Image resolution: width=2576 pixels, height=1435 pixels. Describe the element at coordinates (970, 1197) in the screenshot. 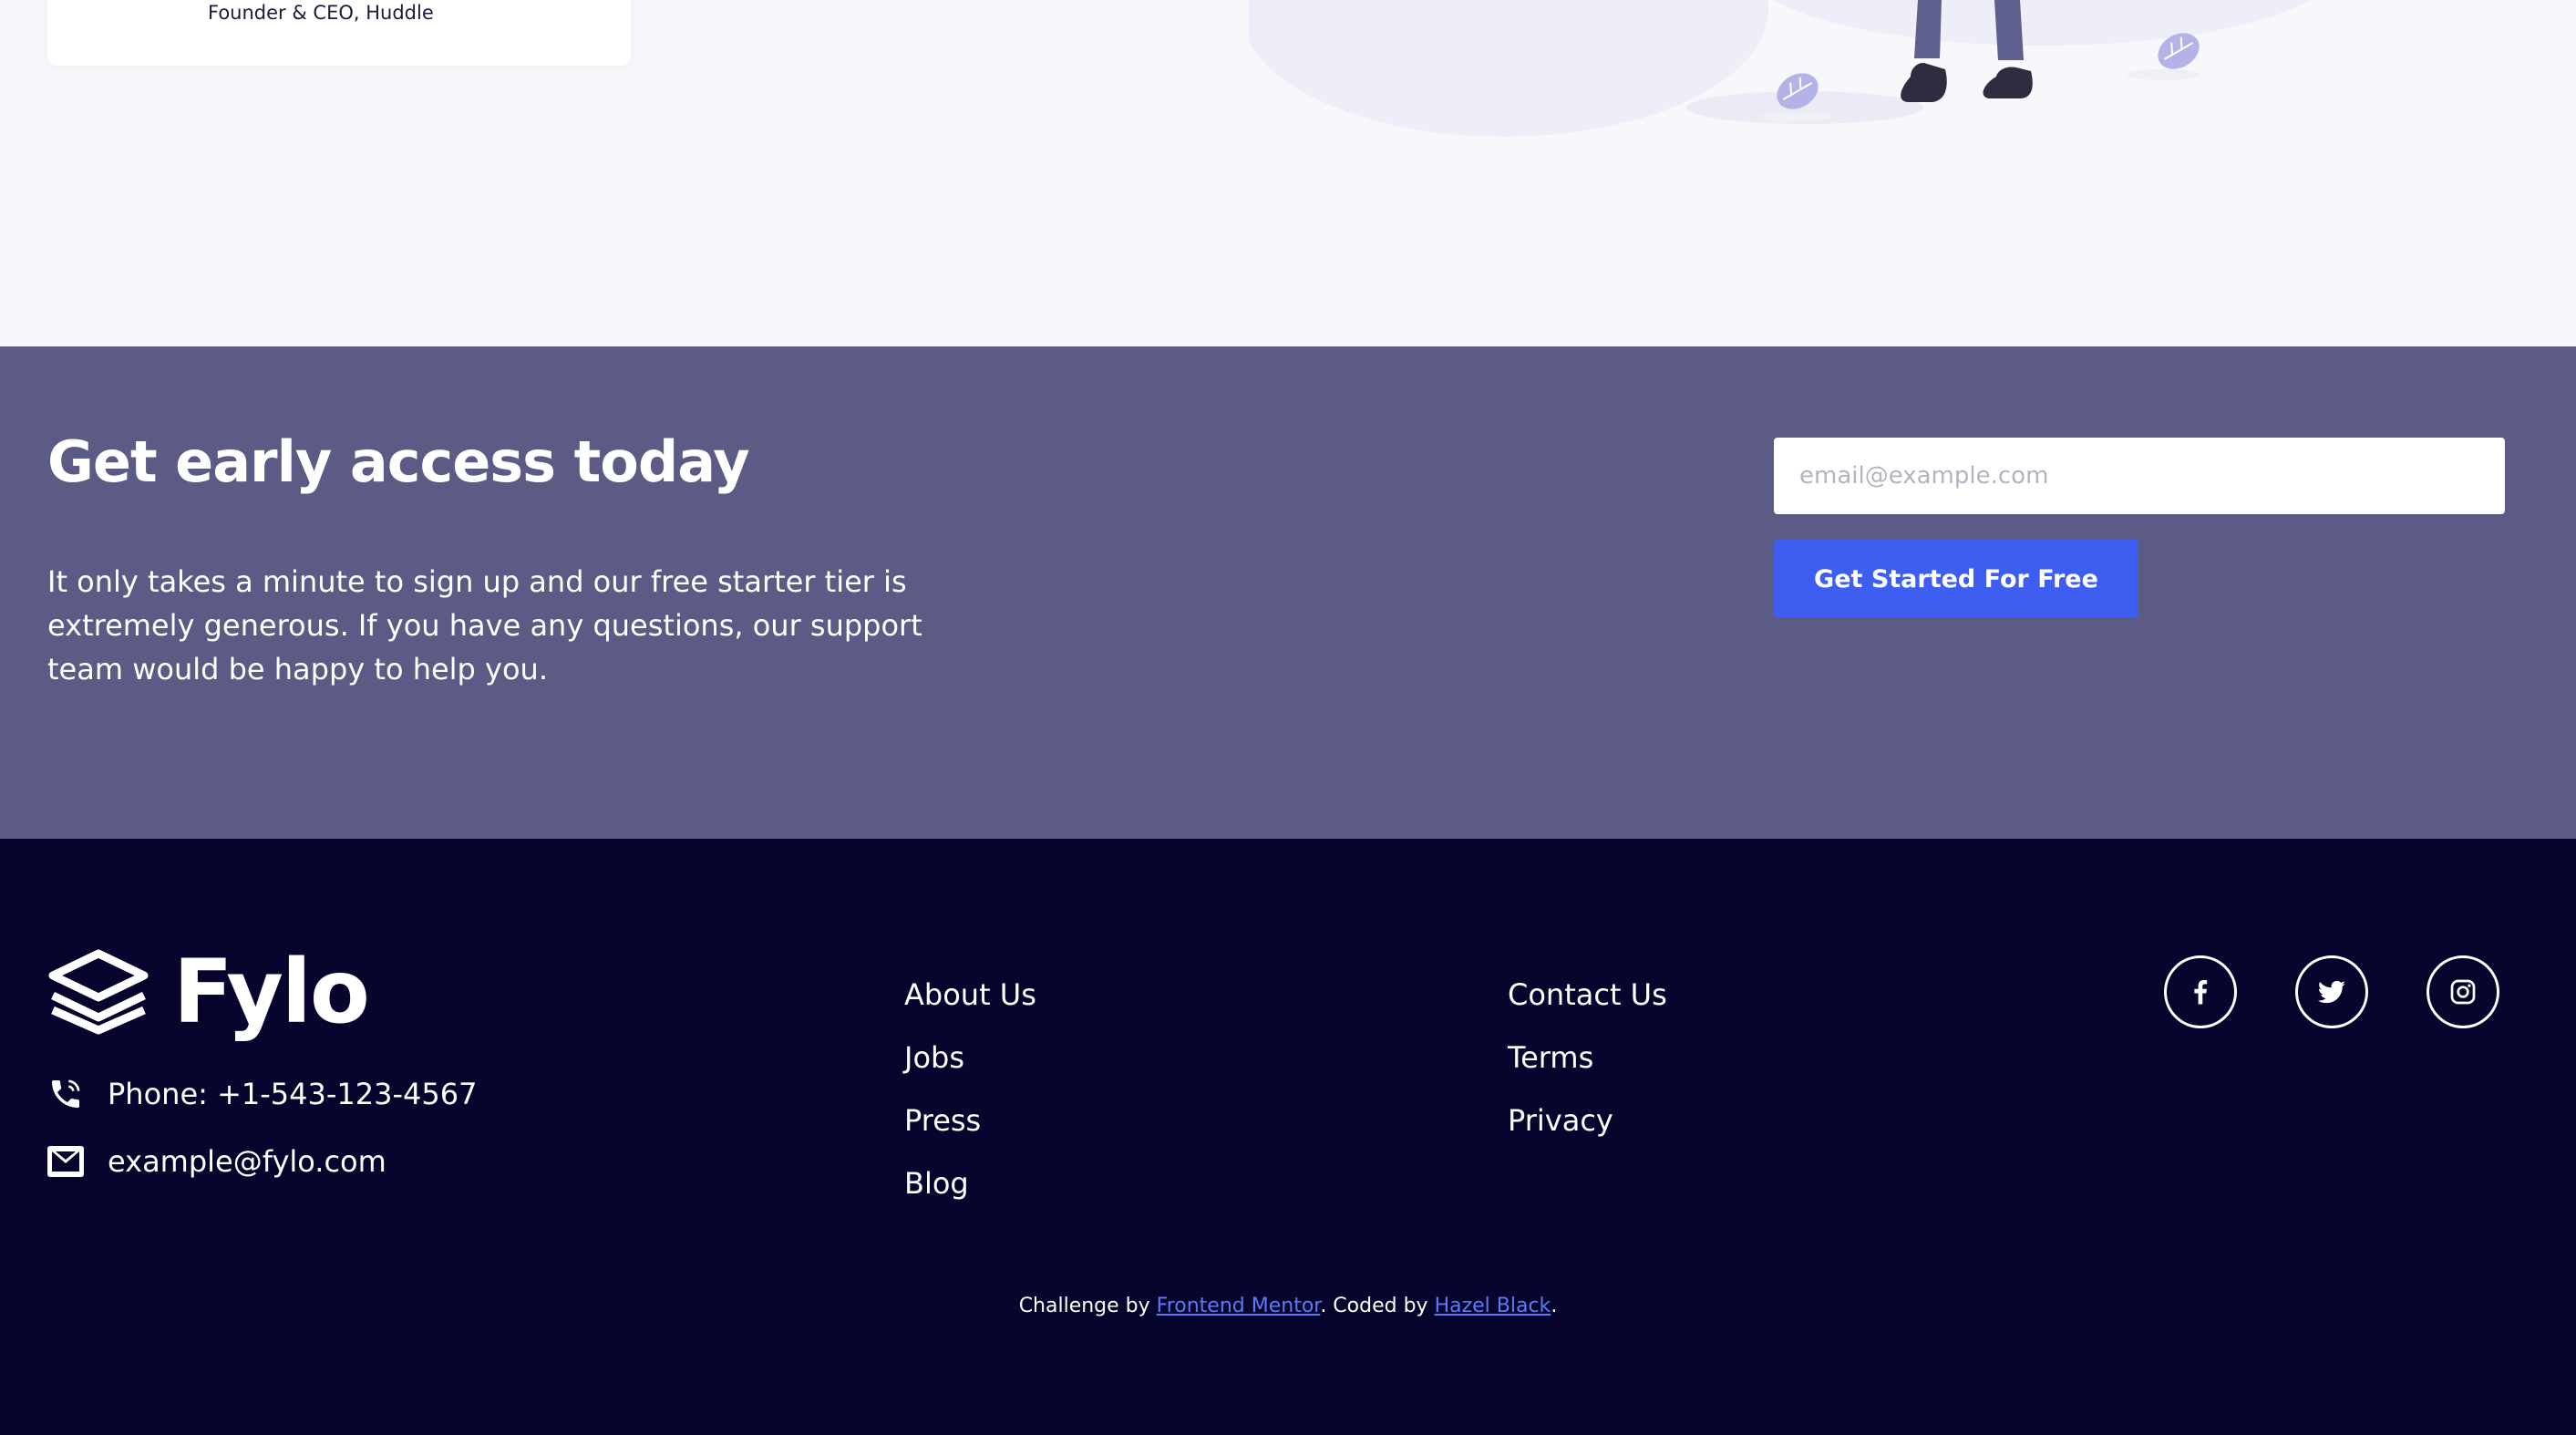

I see `footer-link-item: Blog` at that location.